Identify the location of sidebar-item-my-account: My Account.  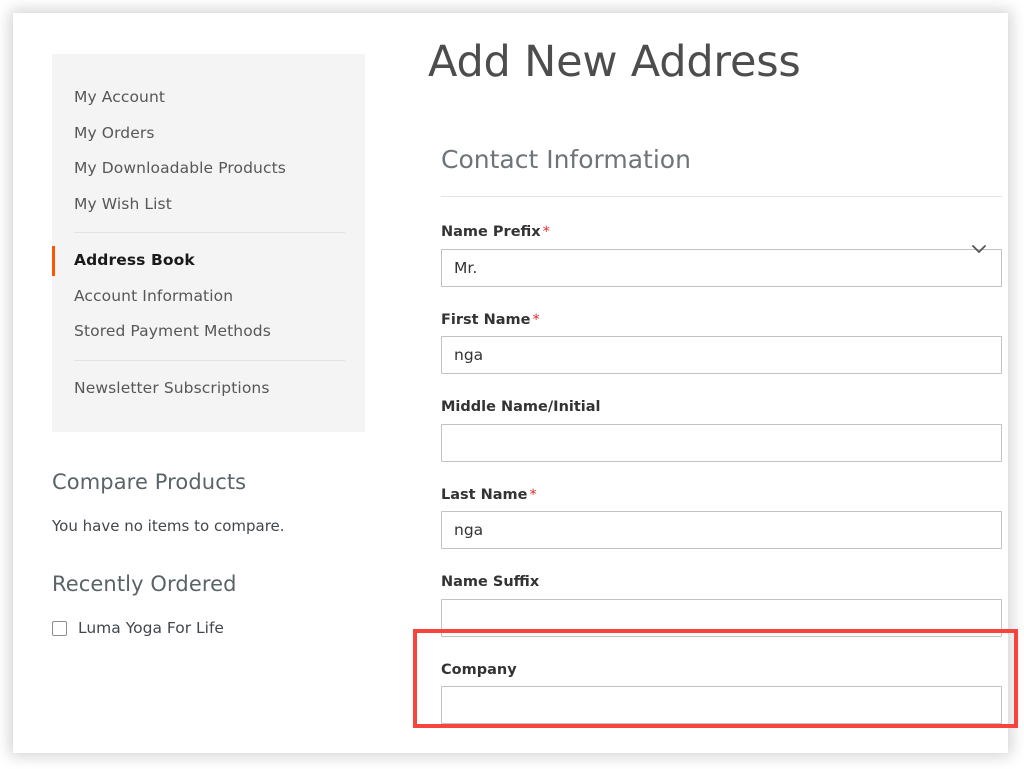
(208, 98).